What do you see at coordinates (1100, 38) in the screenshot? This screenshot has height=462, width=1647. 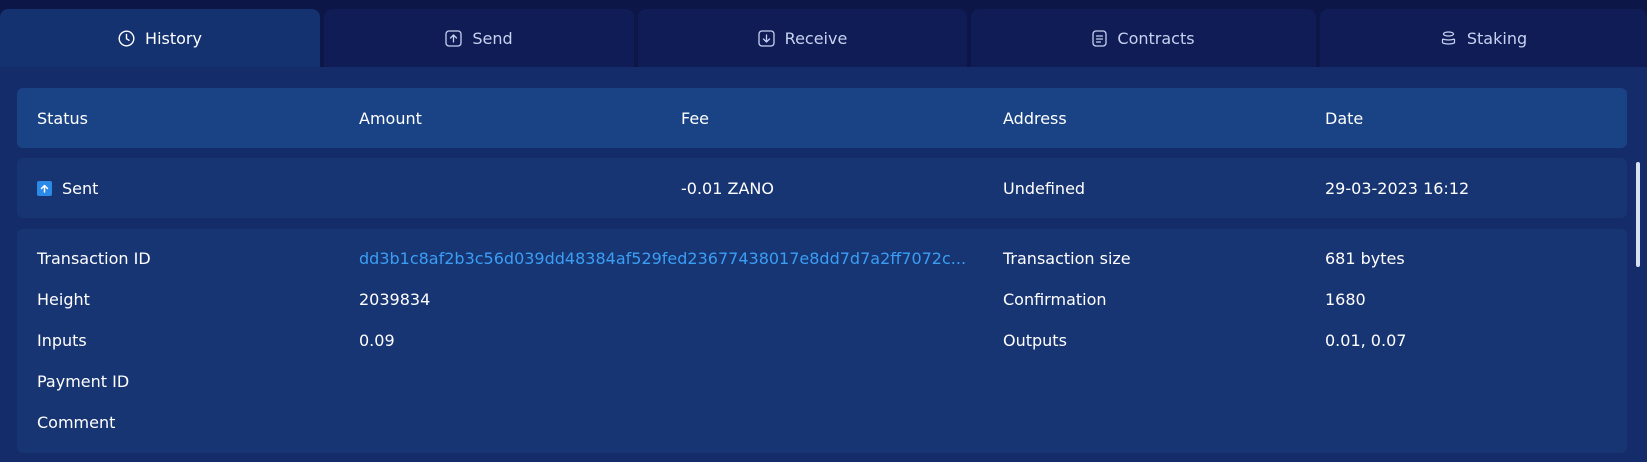 I see `contract-icon` at bounding box center [1100, 38].